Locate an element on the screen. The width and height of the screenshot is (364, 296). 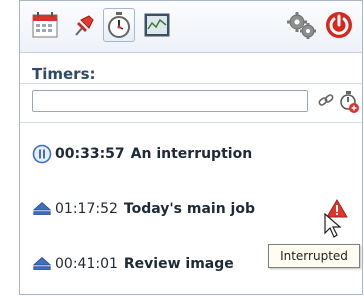
power-button is located at coordinates (339, 25).